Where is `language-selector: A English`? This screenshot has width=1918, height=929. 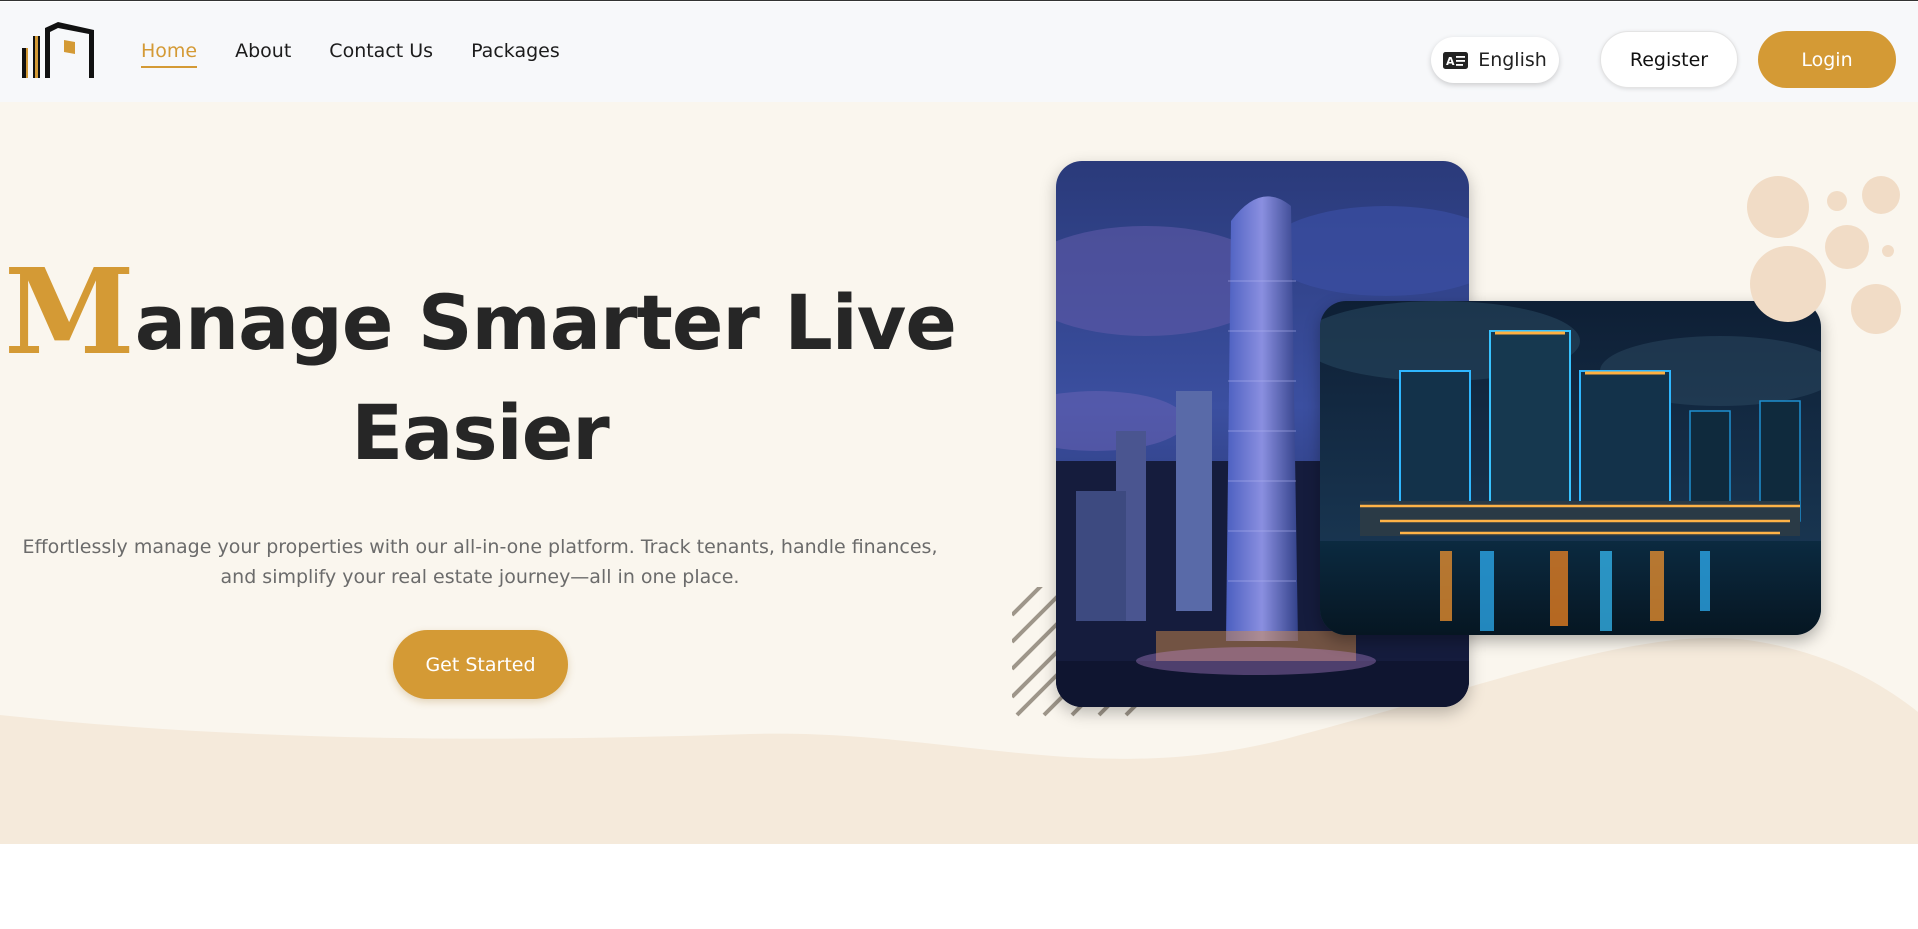
language-selector: A English is located at coordinates (1495, 60).